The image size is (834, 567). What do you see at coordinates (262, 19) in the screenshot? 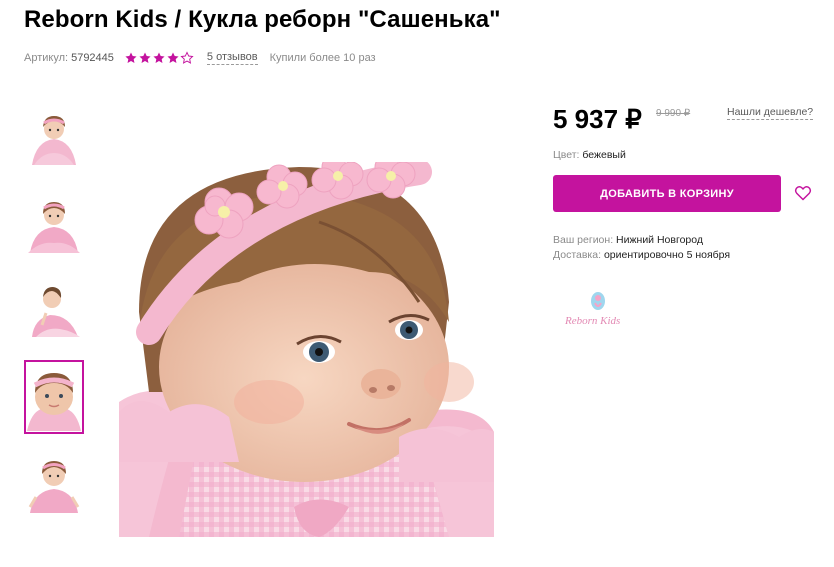
I see `product-title: Reborn Kids / Кукла реборн "Сашенька"` at bounding box center [262, 19].